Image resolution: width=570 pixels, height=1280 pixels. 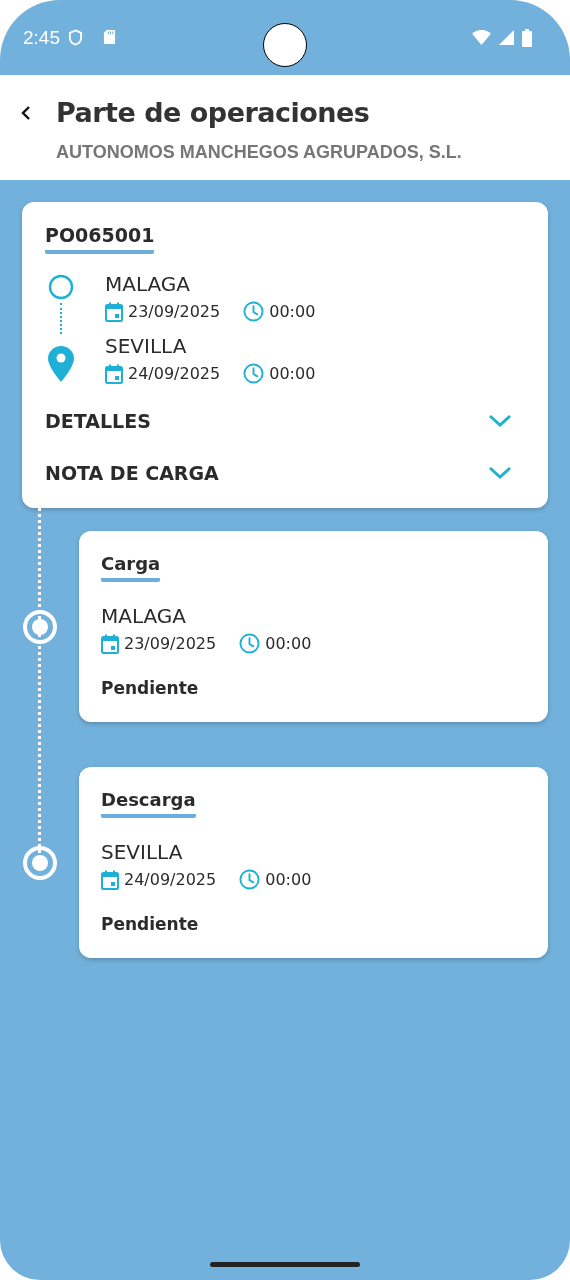 I want to click on section-toggle: NOTA DE CARGA, so click(x=285, y=474).